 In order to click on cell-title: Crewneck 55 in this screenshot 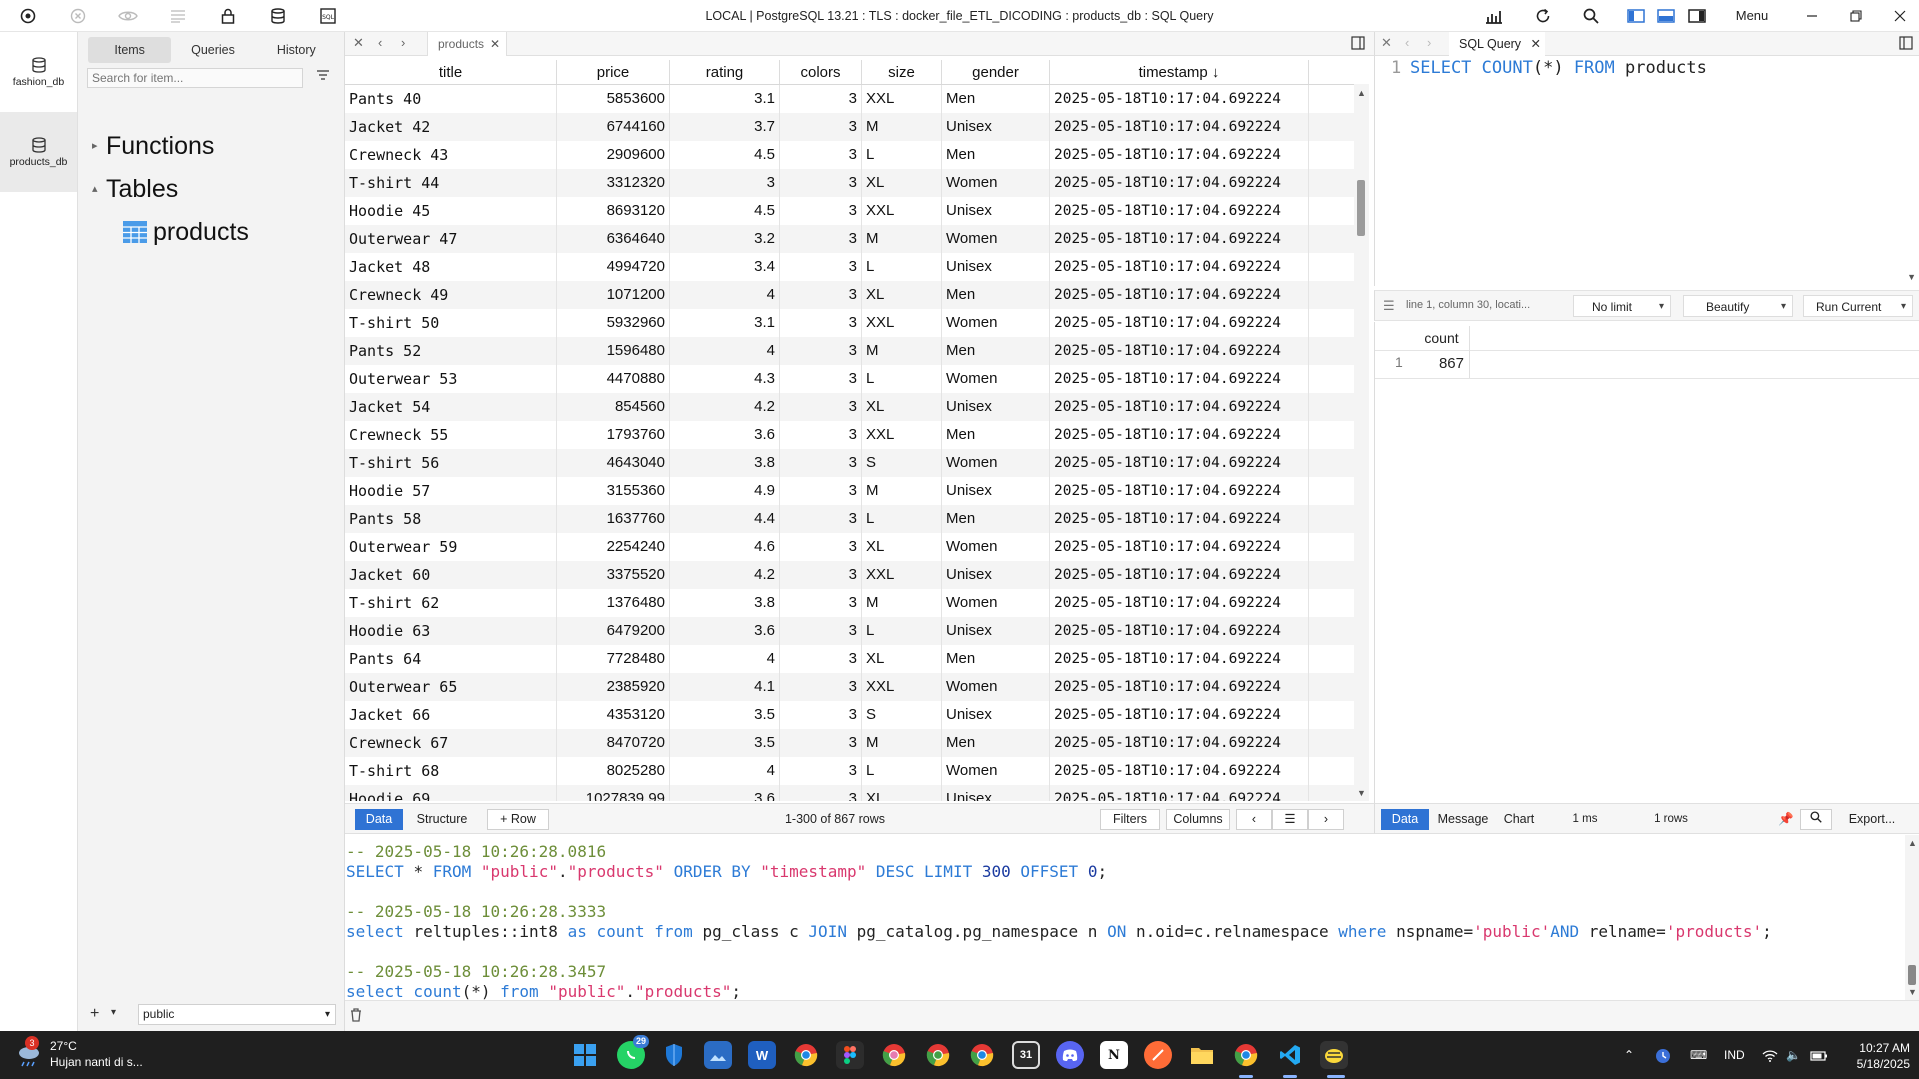, I will do `click(451, 435)`.